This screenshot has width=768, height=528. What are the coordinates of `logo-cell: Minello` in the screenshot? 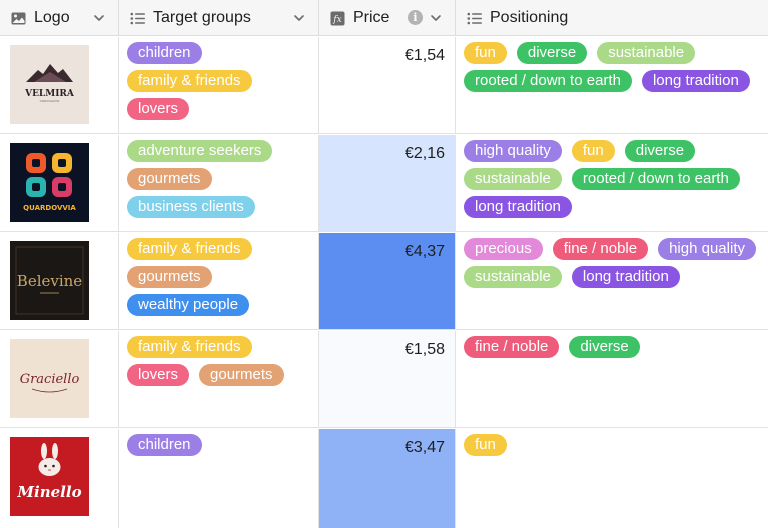 It's located at (59, 478).